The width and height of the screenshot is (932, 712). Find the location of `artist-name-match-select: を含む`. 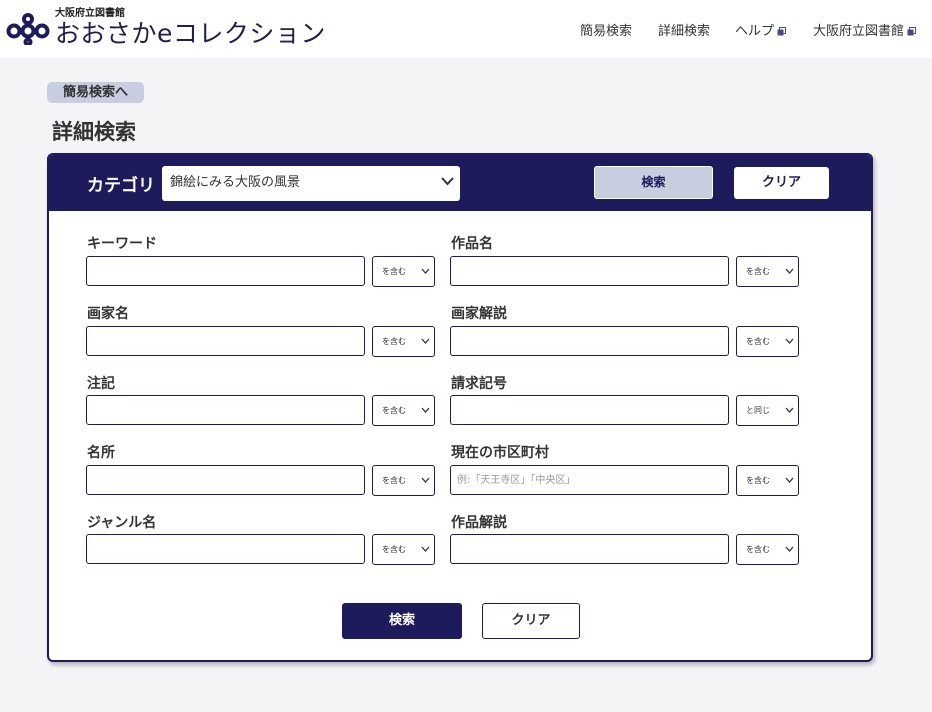

artist-name-match-select: を含む is located at coordinates (403, 341).